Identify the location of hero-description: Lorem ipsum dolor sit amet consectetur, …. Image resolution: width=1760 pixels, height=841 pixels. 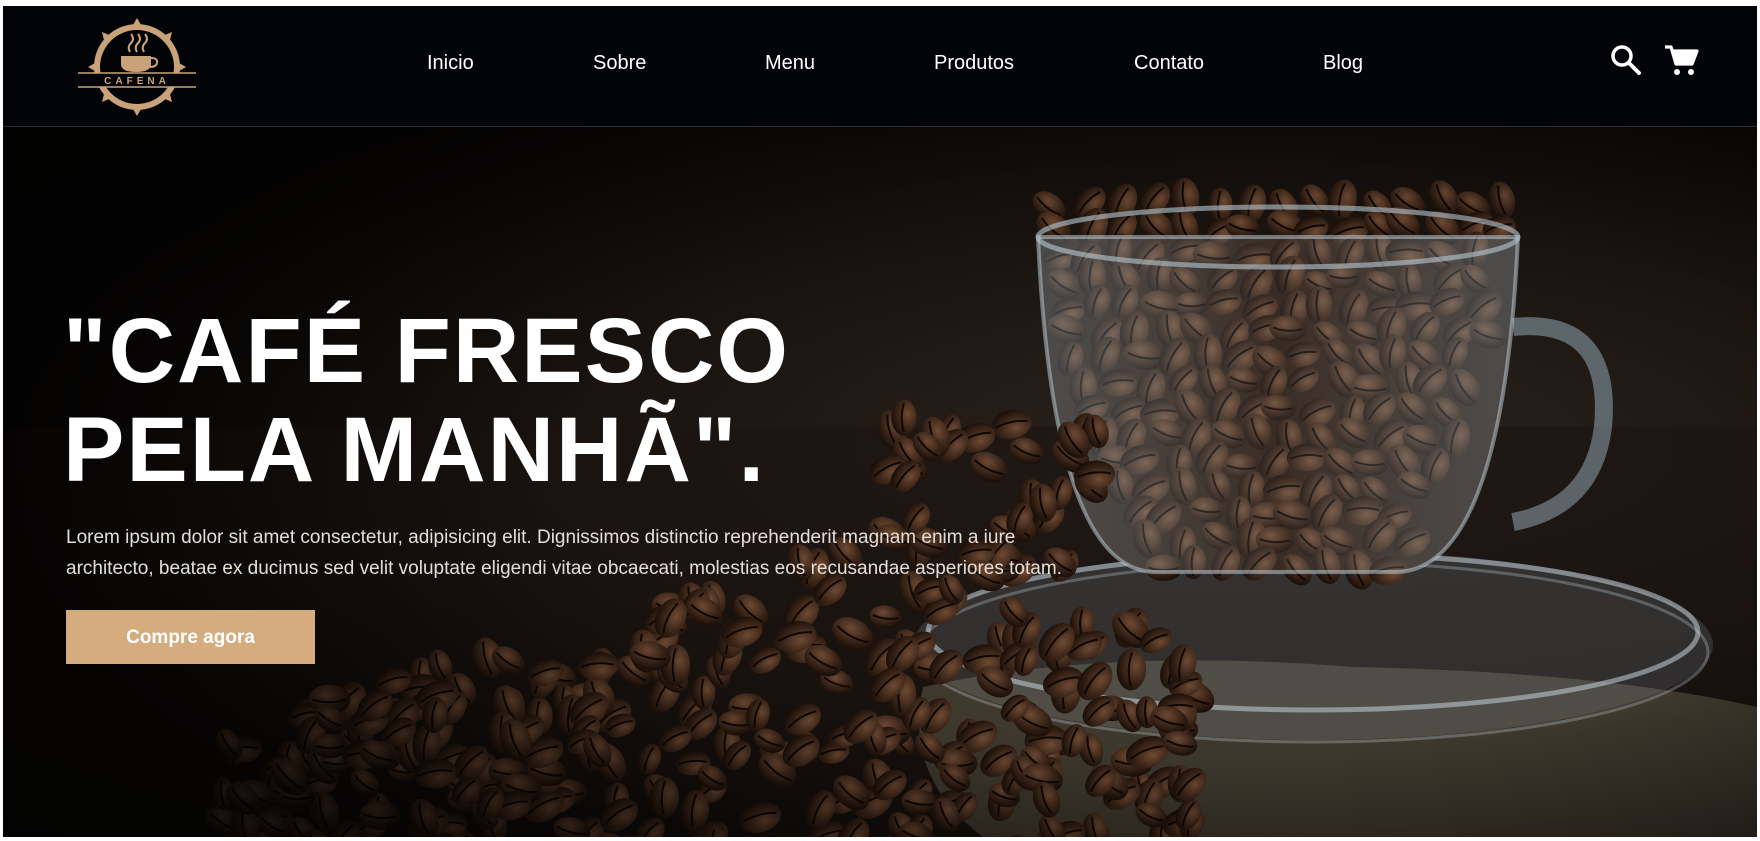
(564, 553).